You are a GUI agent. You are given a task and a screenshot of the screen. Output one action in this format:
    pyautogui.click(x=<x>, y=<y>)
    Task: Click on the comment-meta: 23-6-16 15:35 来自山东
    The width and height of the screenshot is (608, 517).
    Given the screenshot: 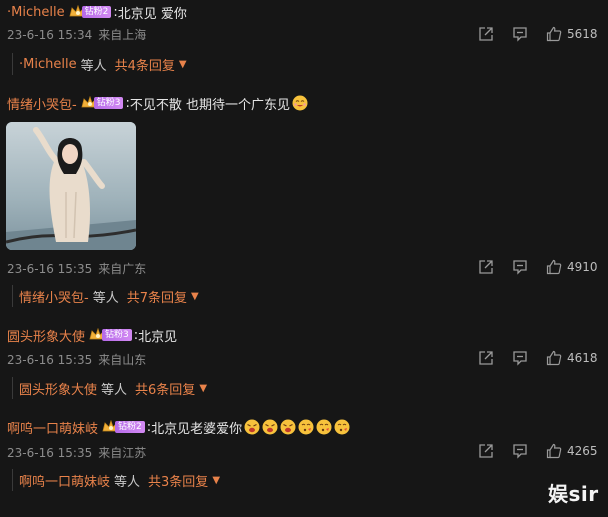 What is the action you would take?
    pyautogui.click(x=76, y=359)
    